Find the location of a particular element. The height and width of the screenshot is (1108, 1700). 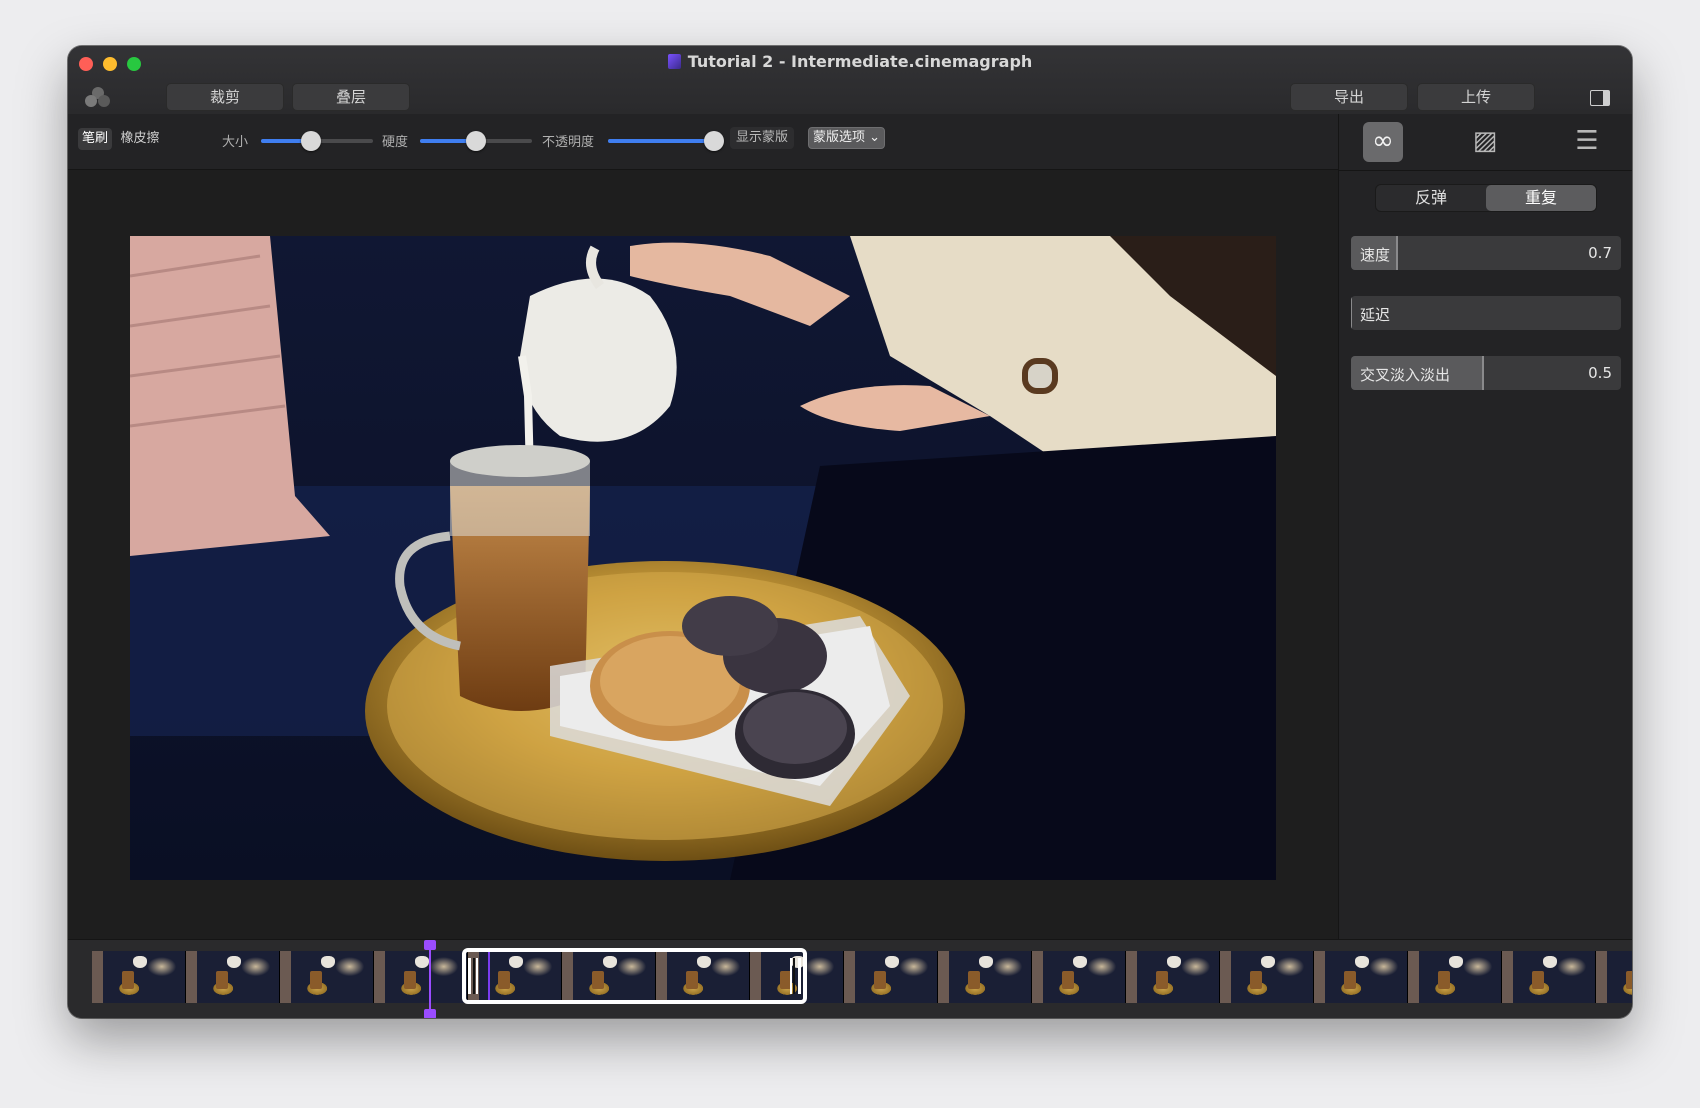

speed-value: 0.7 is located at coordinates (1600, 253).